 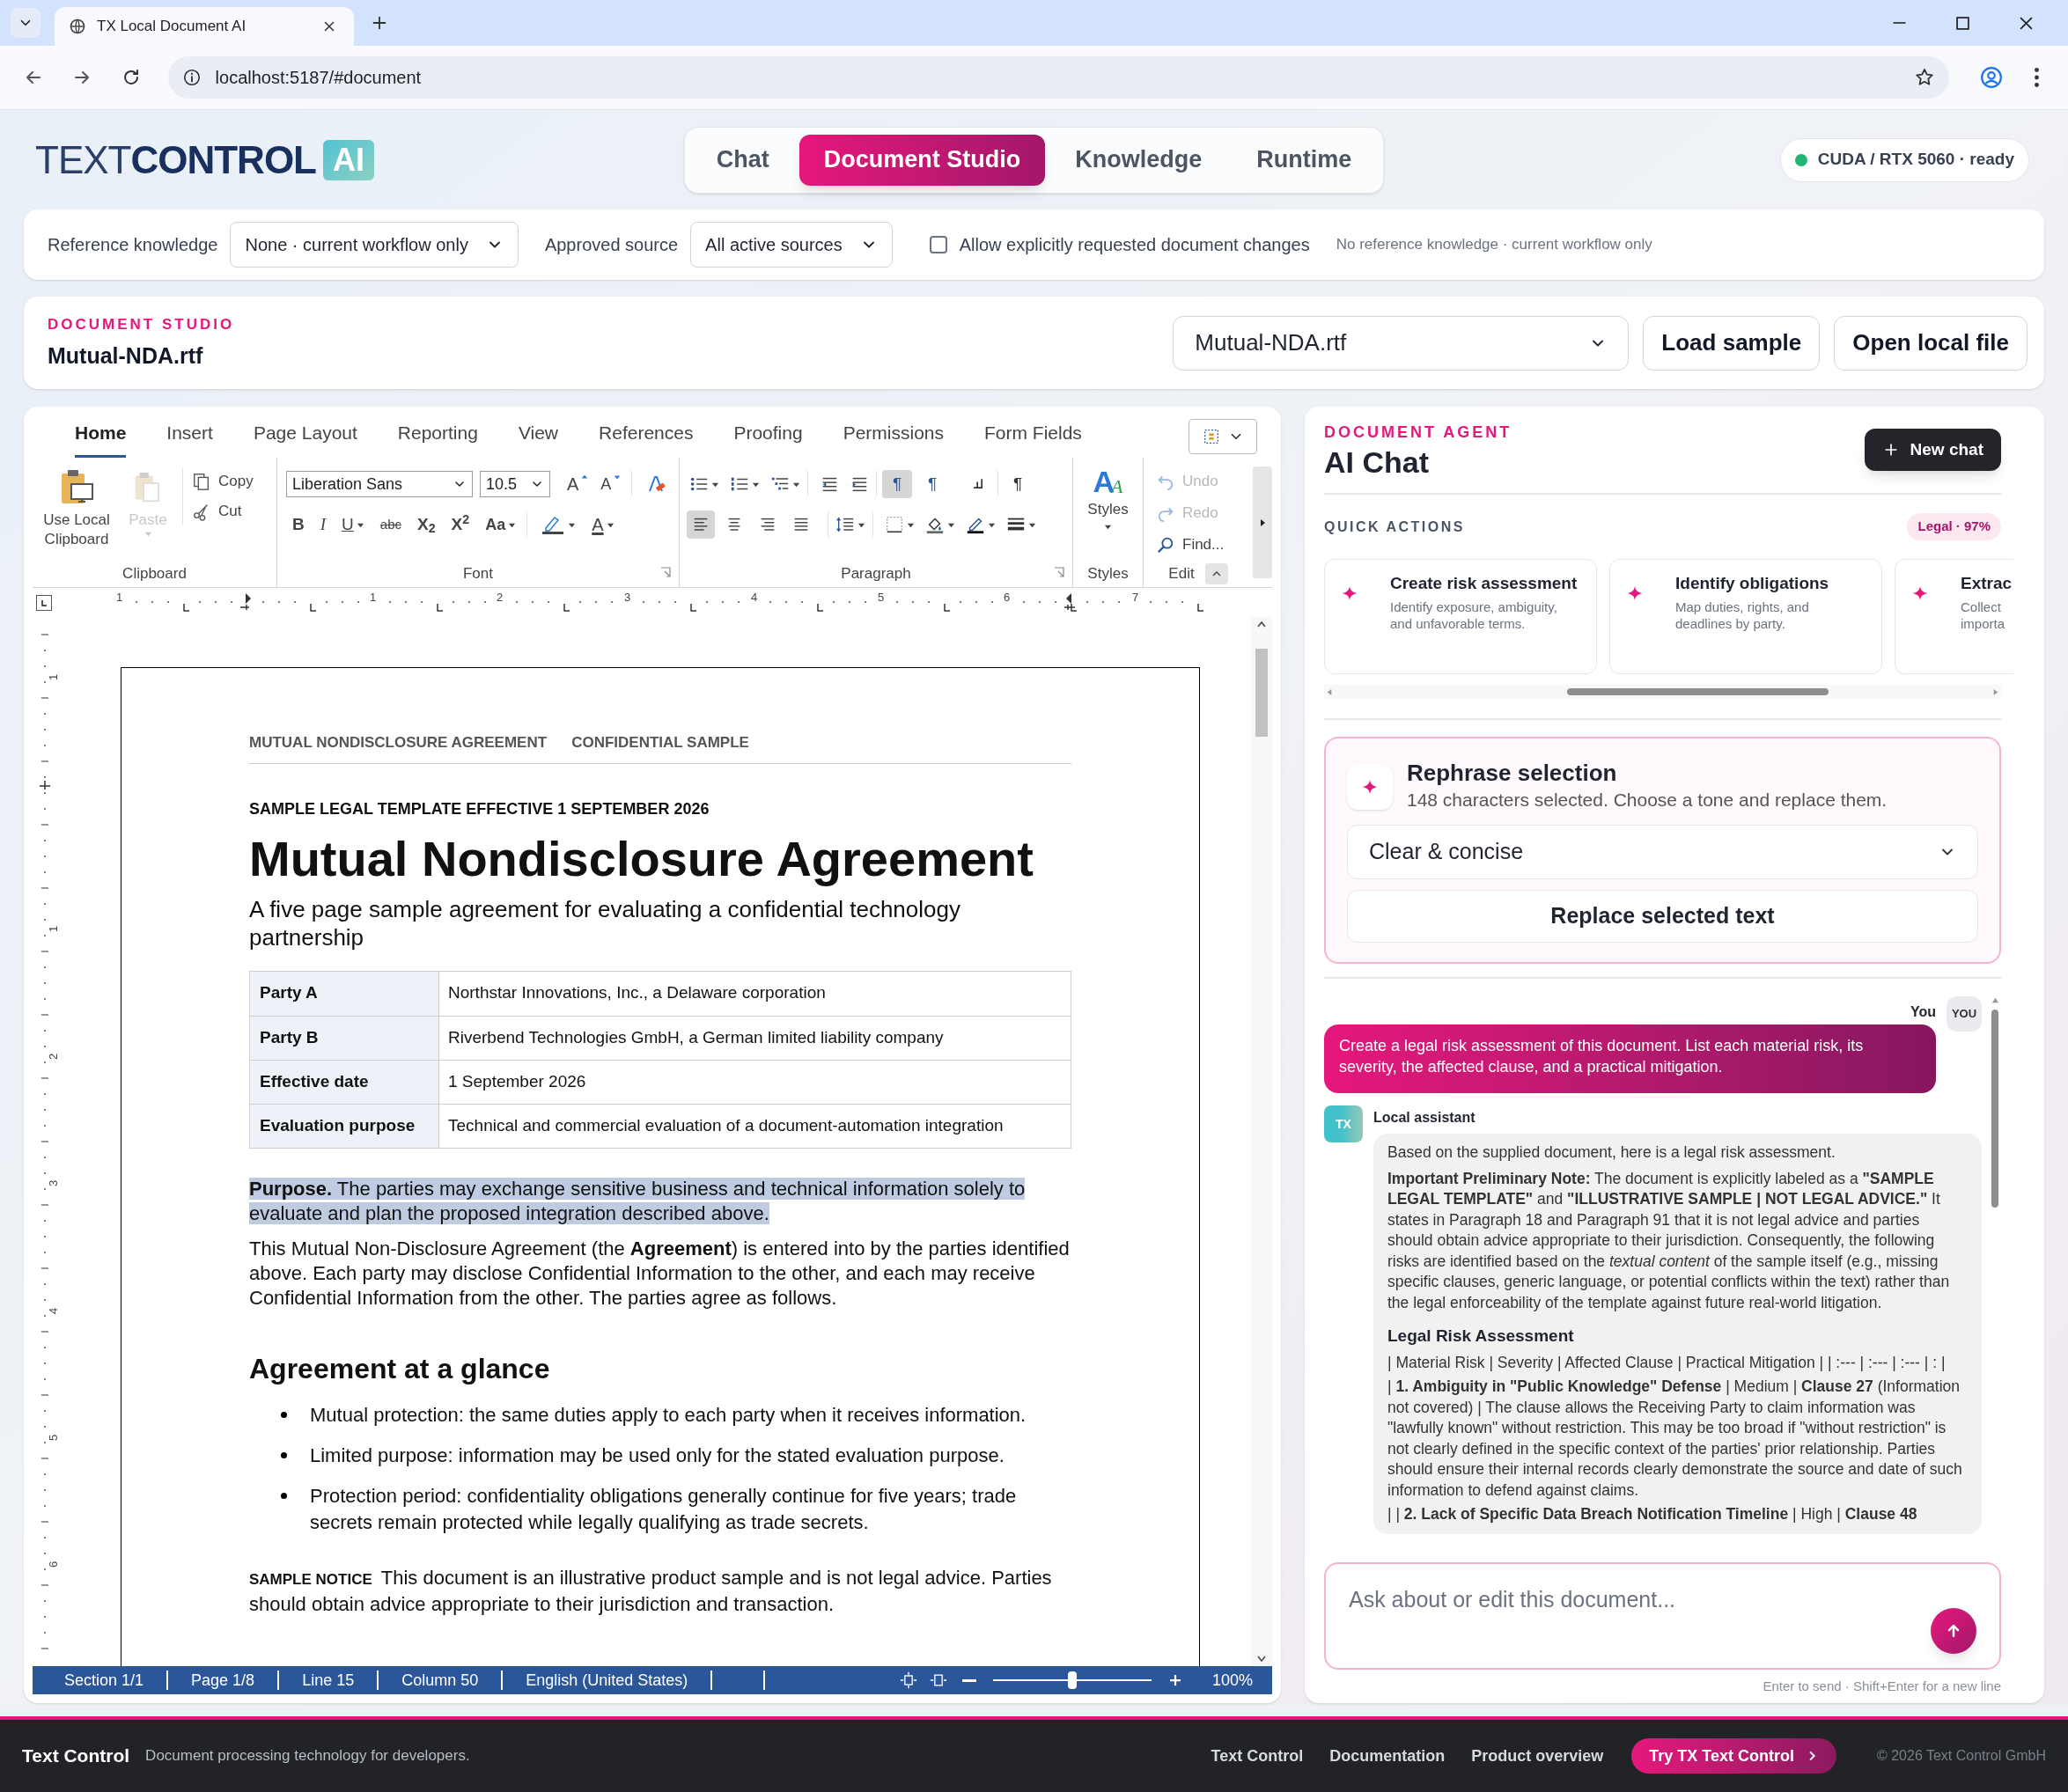 I want to click on file-select: Mutual-NDA.rtf, so click(x=1401, y=343).